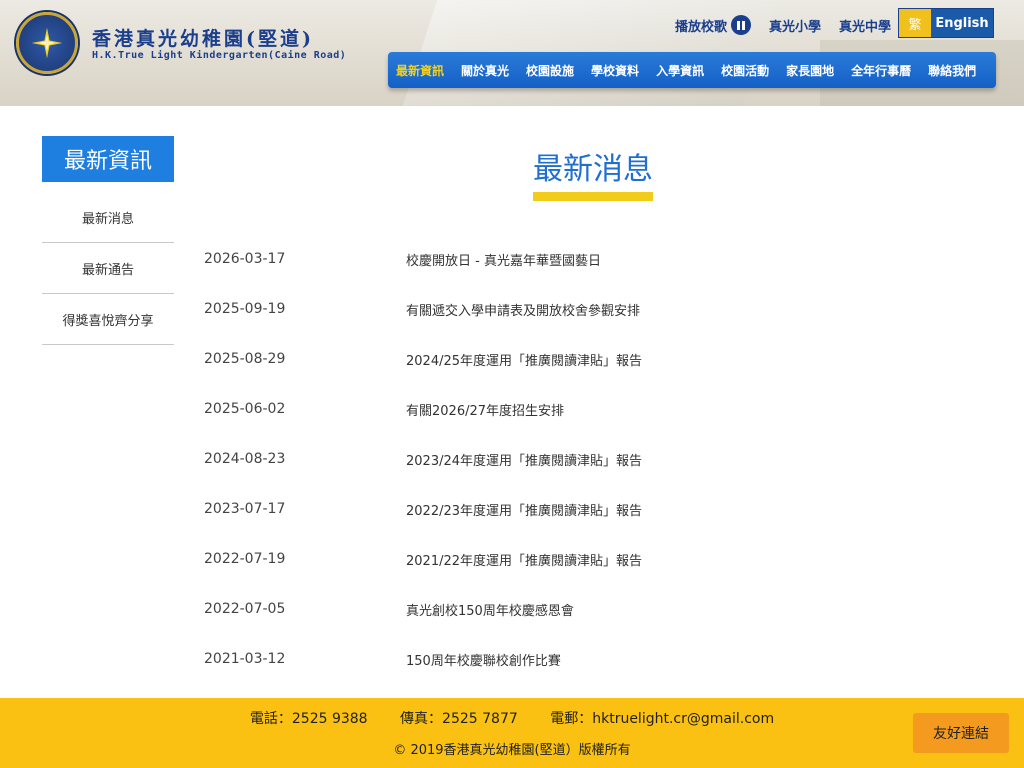 The image size is (1024, 768). What do you see at coordinates (745, 70) in the screenshot?
I see `nav-item-activities: 校園活動` at bounding box center [745, 70].